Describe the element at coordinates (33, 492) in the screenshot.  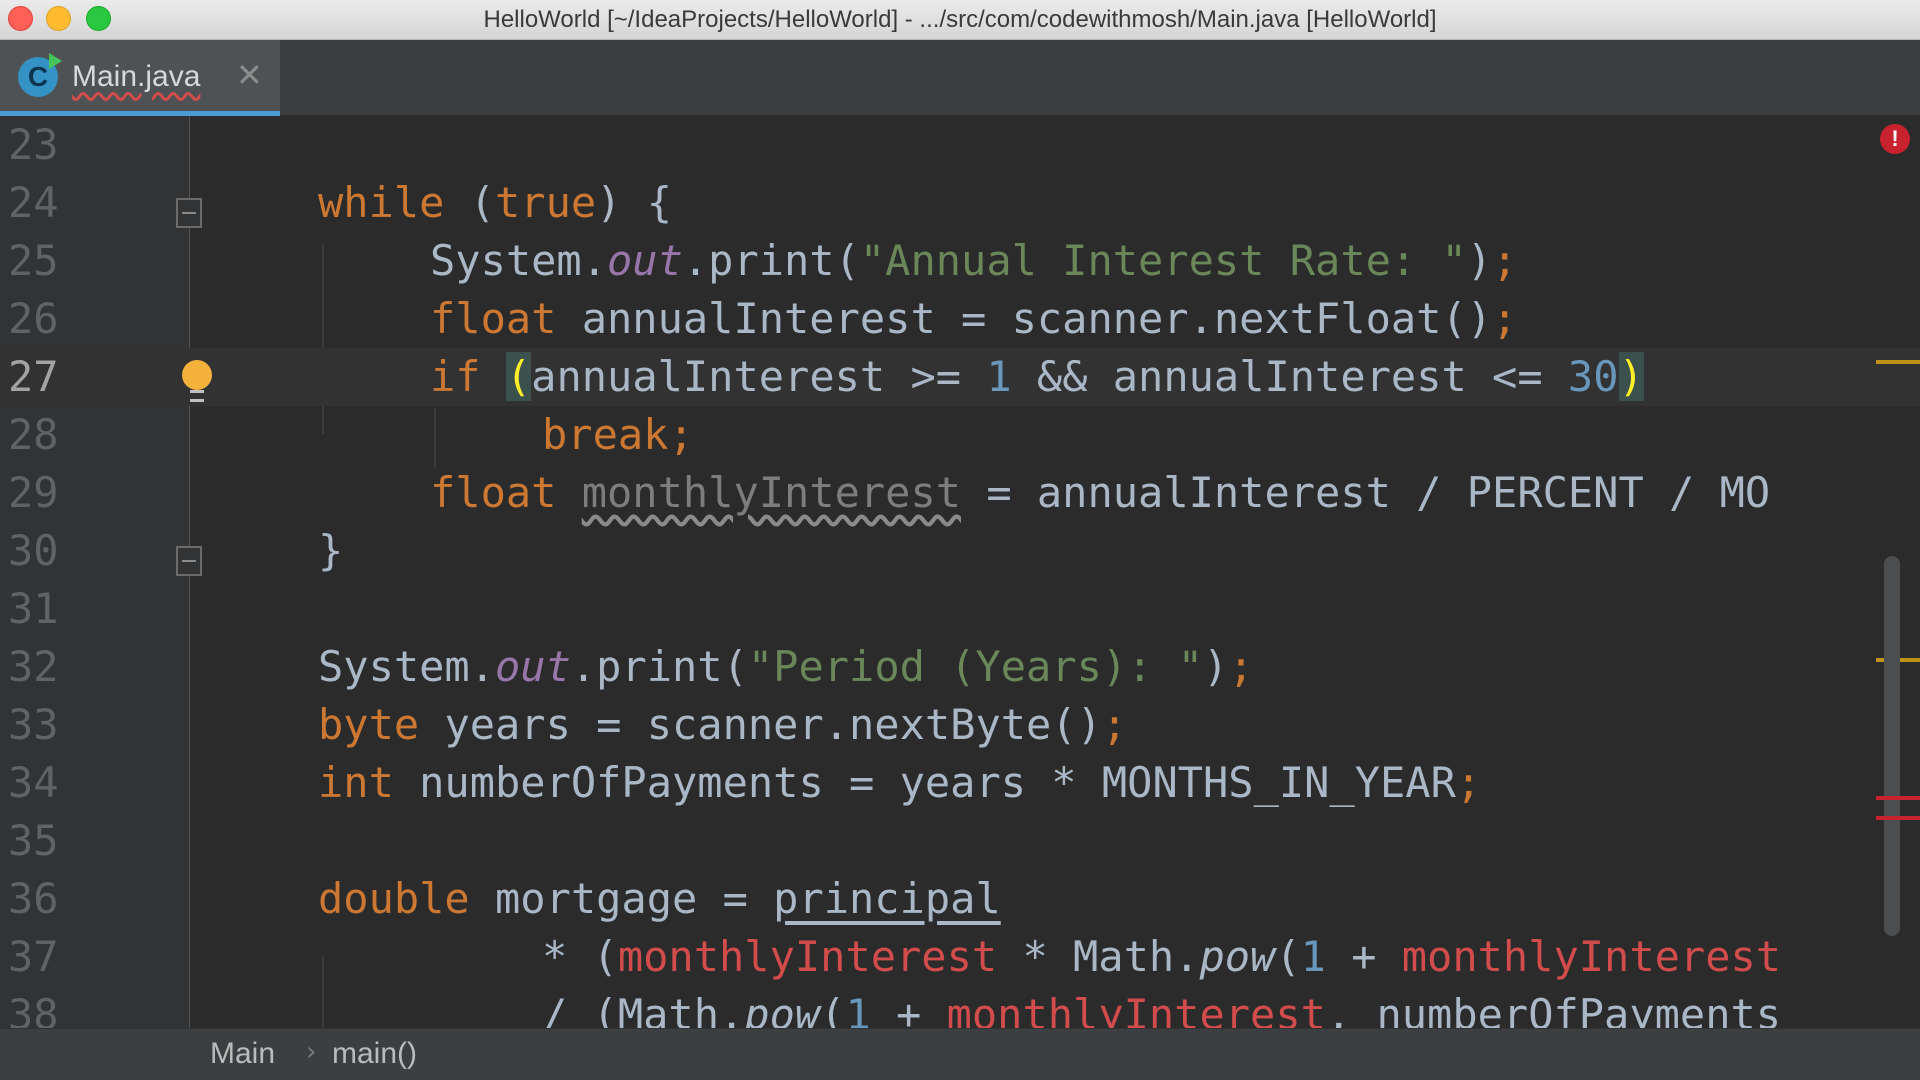
I see `line-number: 29` at that location.